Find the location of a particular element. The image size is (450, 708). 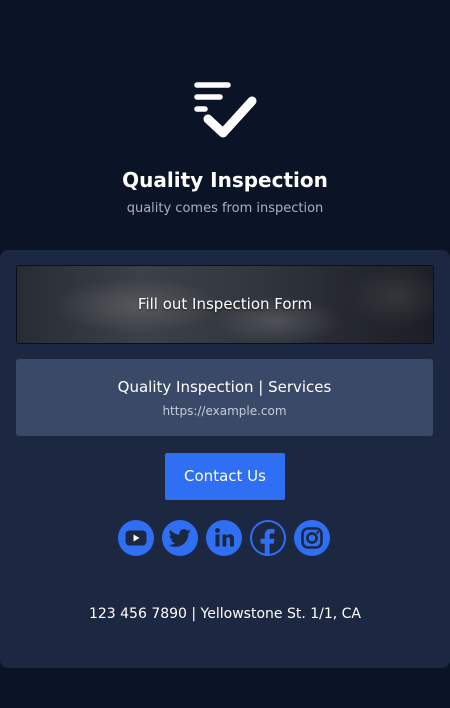

inspection-form-link: Fill out Inspection Form is located at coordinates (225, 304).